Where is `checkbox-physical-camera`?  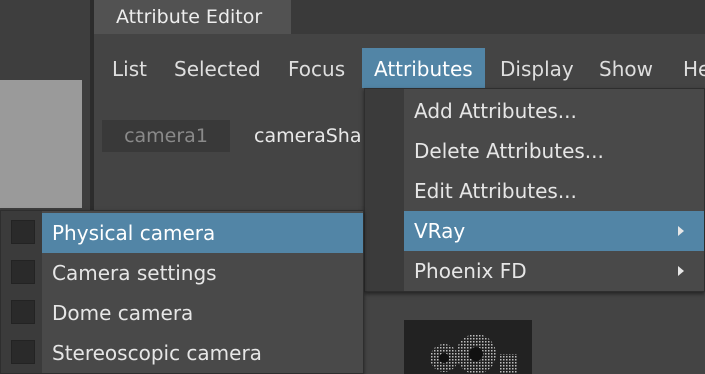
checkbox-physical-camera is located at coordinates (23, 232).